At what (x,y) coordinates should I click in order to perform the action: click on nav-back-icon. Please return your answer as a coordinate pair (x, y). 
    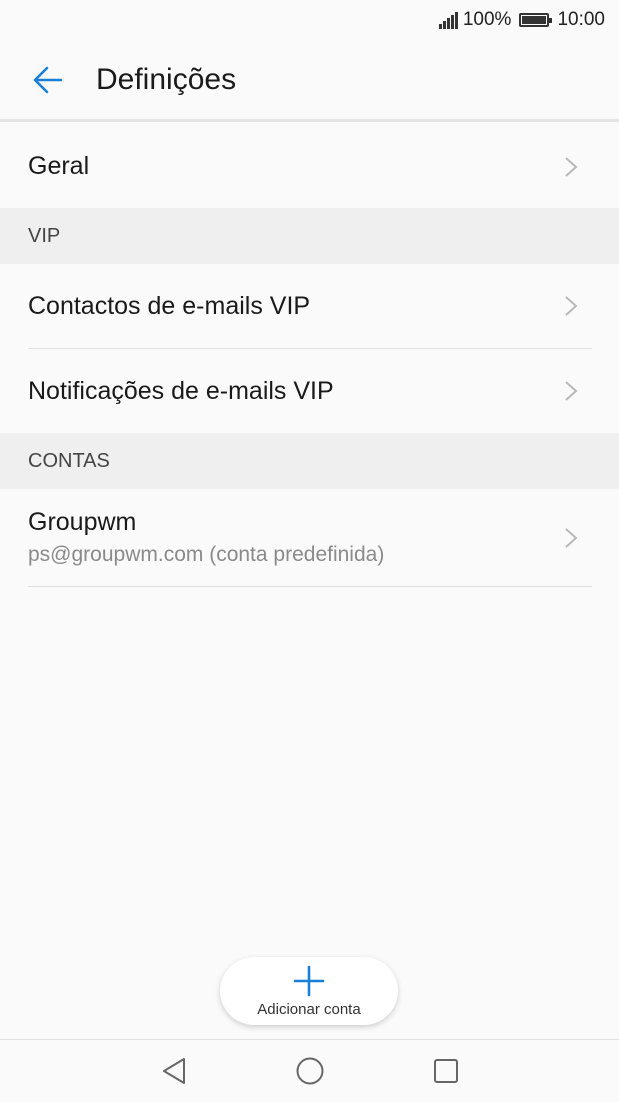
    Looking at the image, I should click on (173, 1071).